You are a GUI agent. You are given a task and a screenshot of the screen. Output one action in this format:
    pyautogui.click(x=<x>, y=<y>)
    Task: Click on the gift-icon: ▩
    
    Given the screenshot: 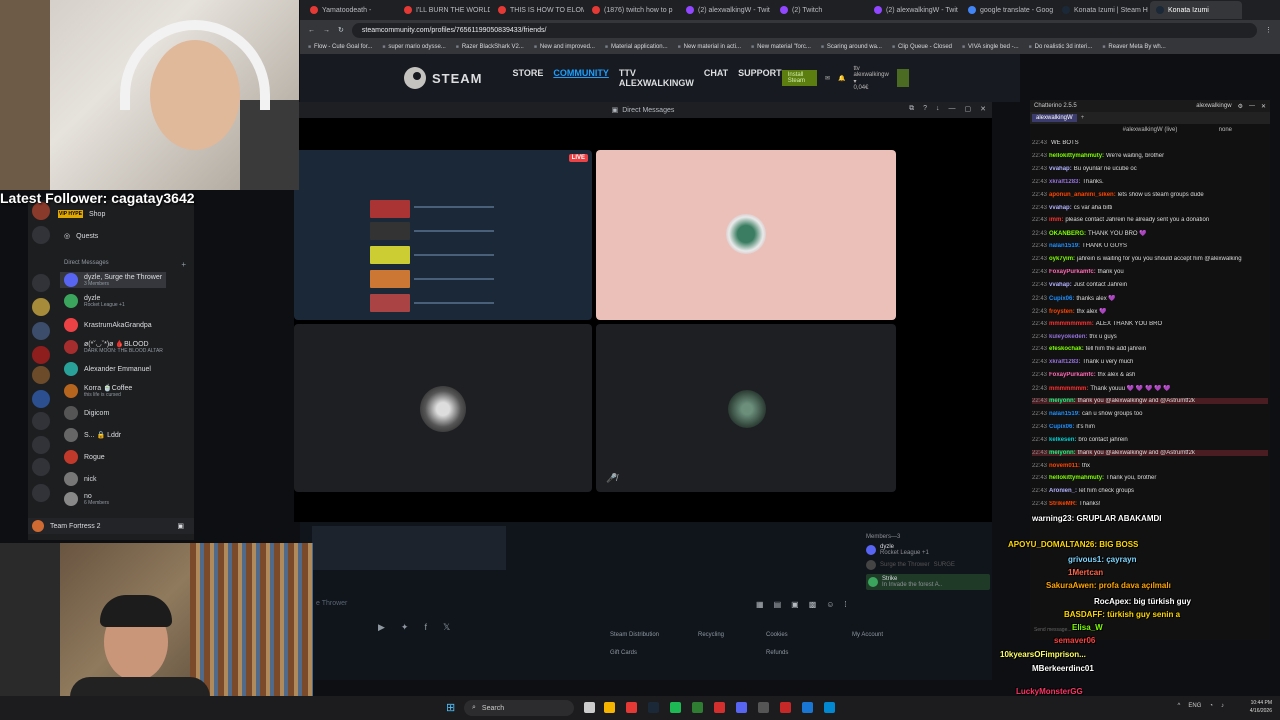 What is the action you would take?
    pyautogui.click(x=813, y=604)
    